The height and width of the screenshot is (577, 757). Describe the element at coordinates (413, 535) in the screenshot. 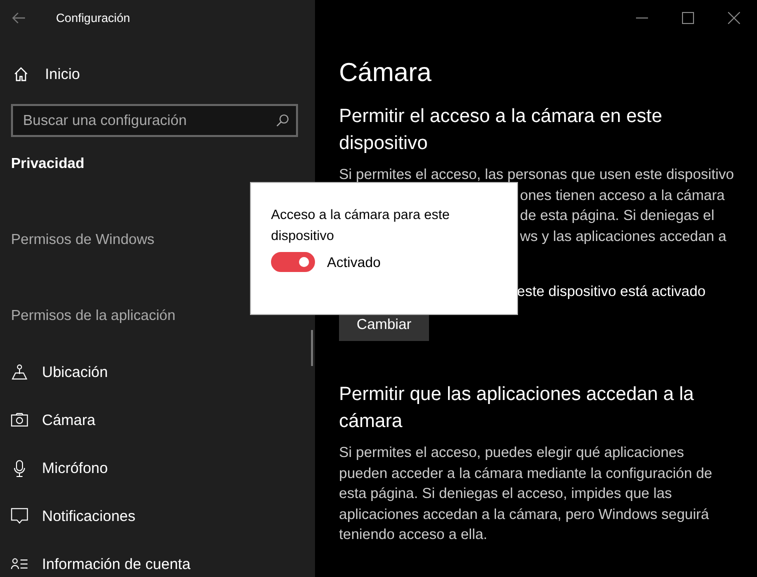

I see `description-text: teniendo acceso a ella.` at that location.